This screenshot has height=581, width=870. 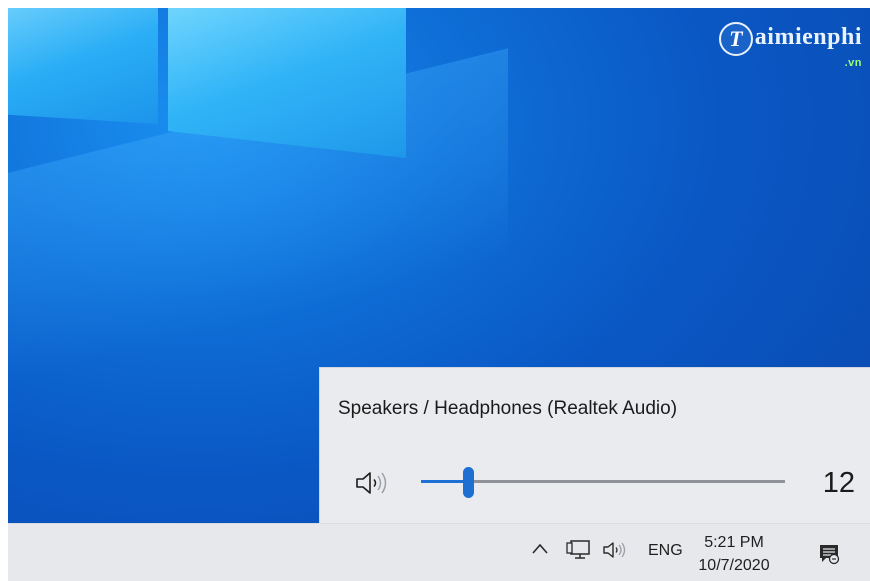 What do you see at coordinates (734, 565) in the screenshot?
I see `clock-date: 10/7/2020` at bounding box center [734, 565].